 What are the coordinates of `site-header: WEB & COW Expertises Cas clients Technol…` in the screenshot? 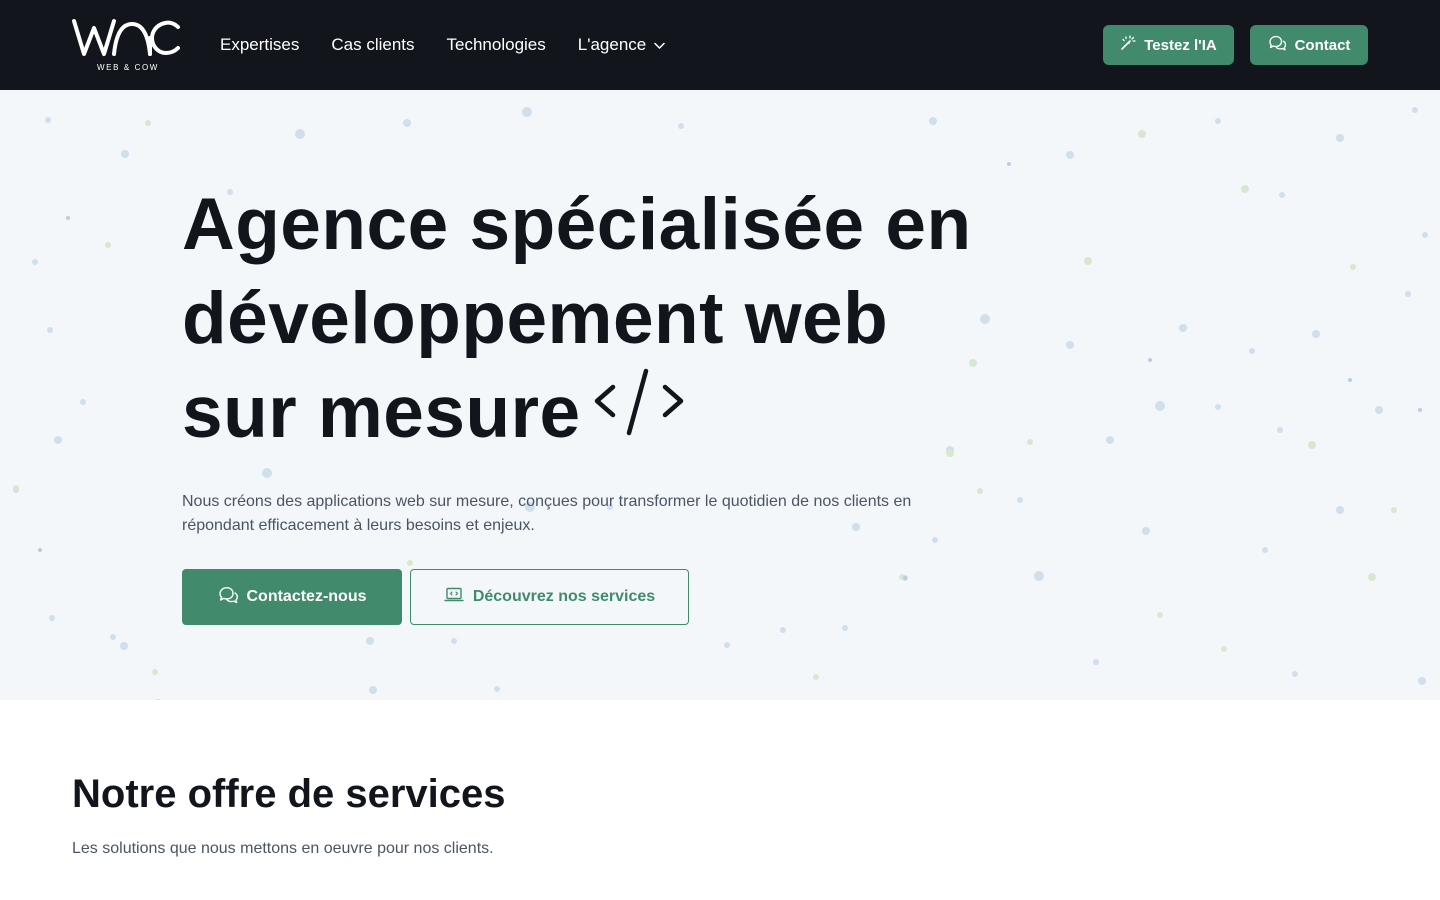 It's located at (720, 45).